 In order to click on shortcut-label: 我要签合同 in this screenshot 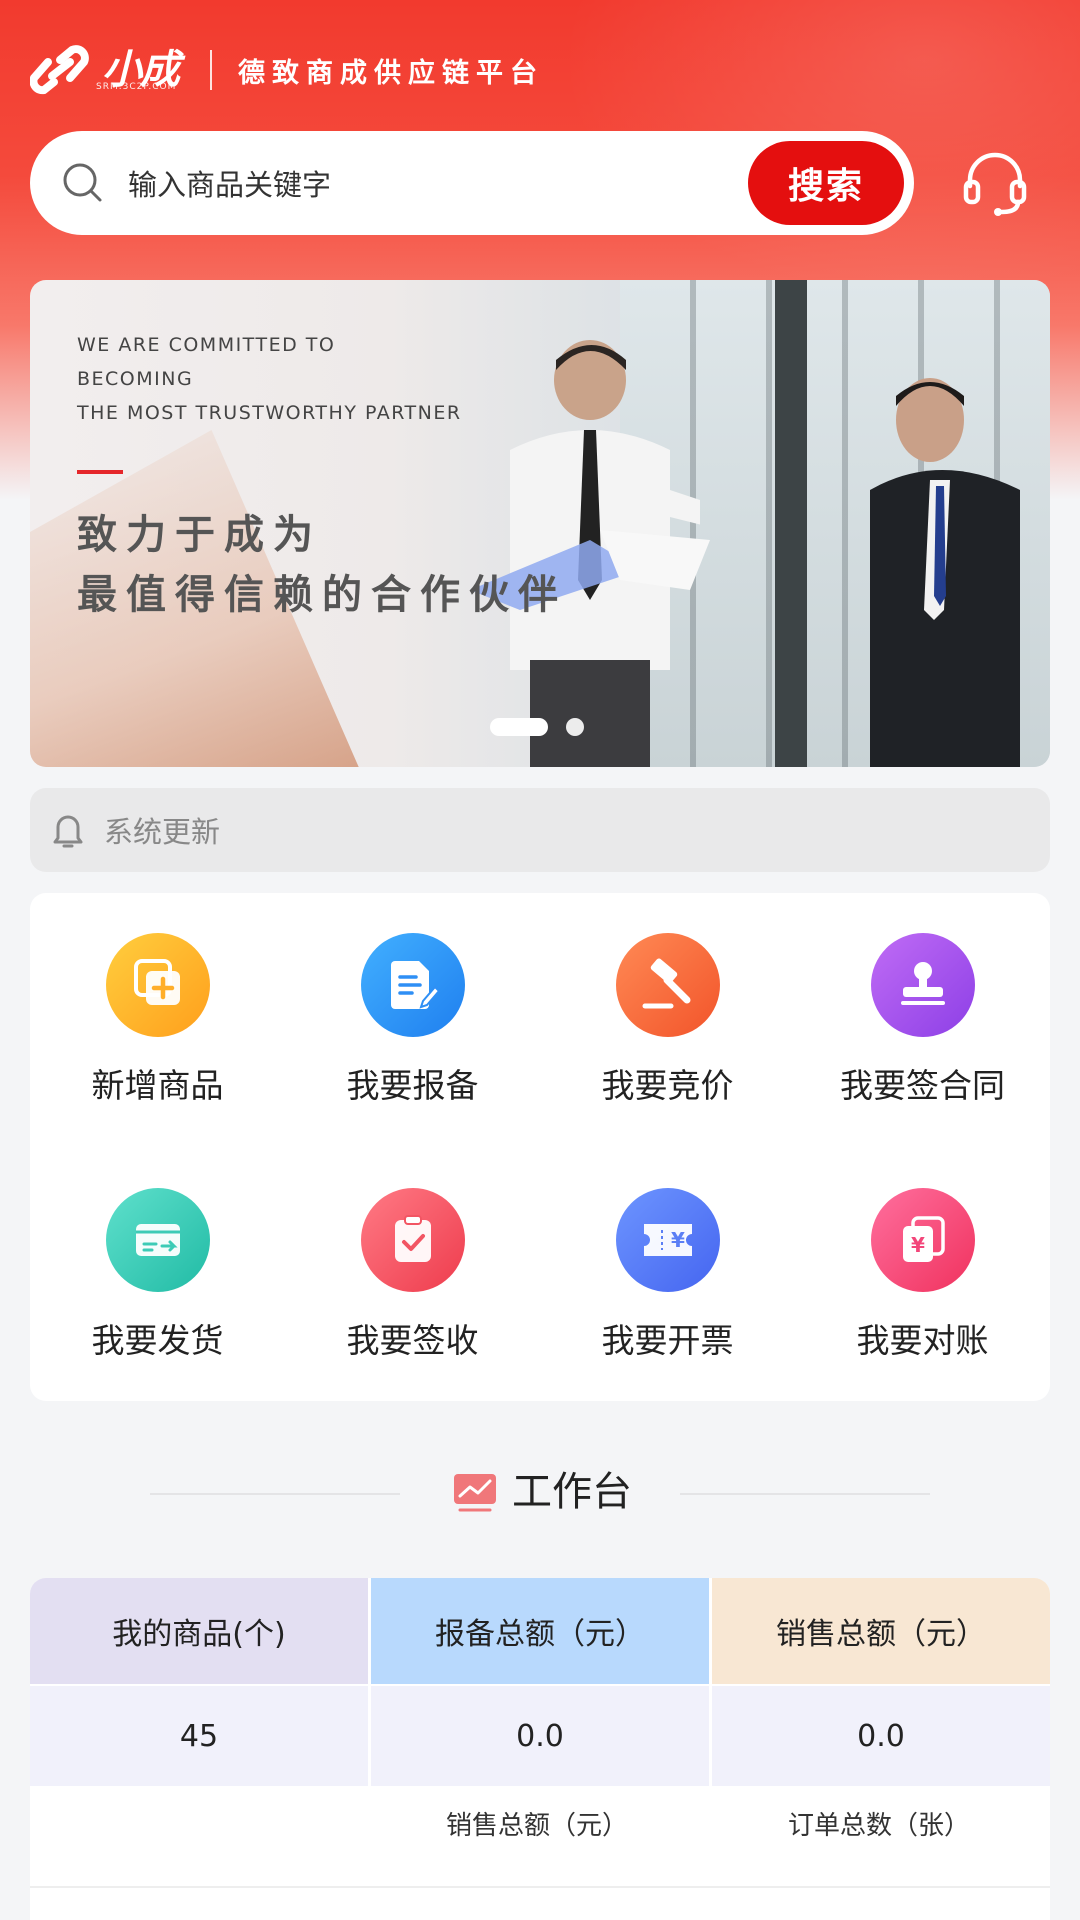, I will do `click(922, 1085)`.